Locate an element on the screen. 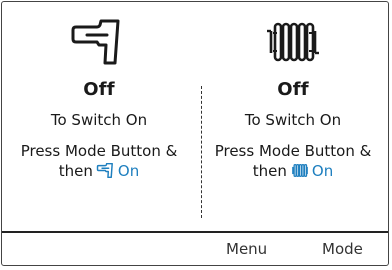 The image size is (392, 270). mode-softkey: Mode is located at coordinates (342, 249).